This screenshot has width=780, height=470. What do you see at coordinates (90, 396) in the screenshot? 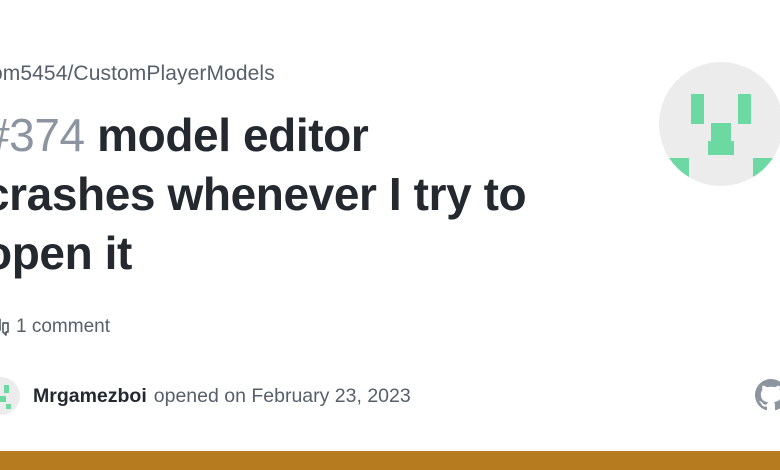
I see `author-name: Mrgamezboi` at bounding box center [90, 396].